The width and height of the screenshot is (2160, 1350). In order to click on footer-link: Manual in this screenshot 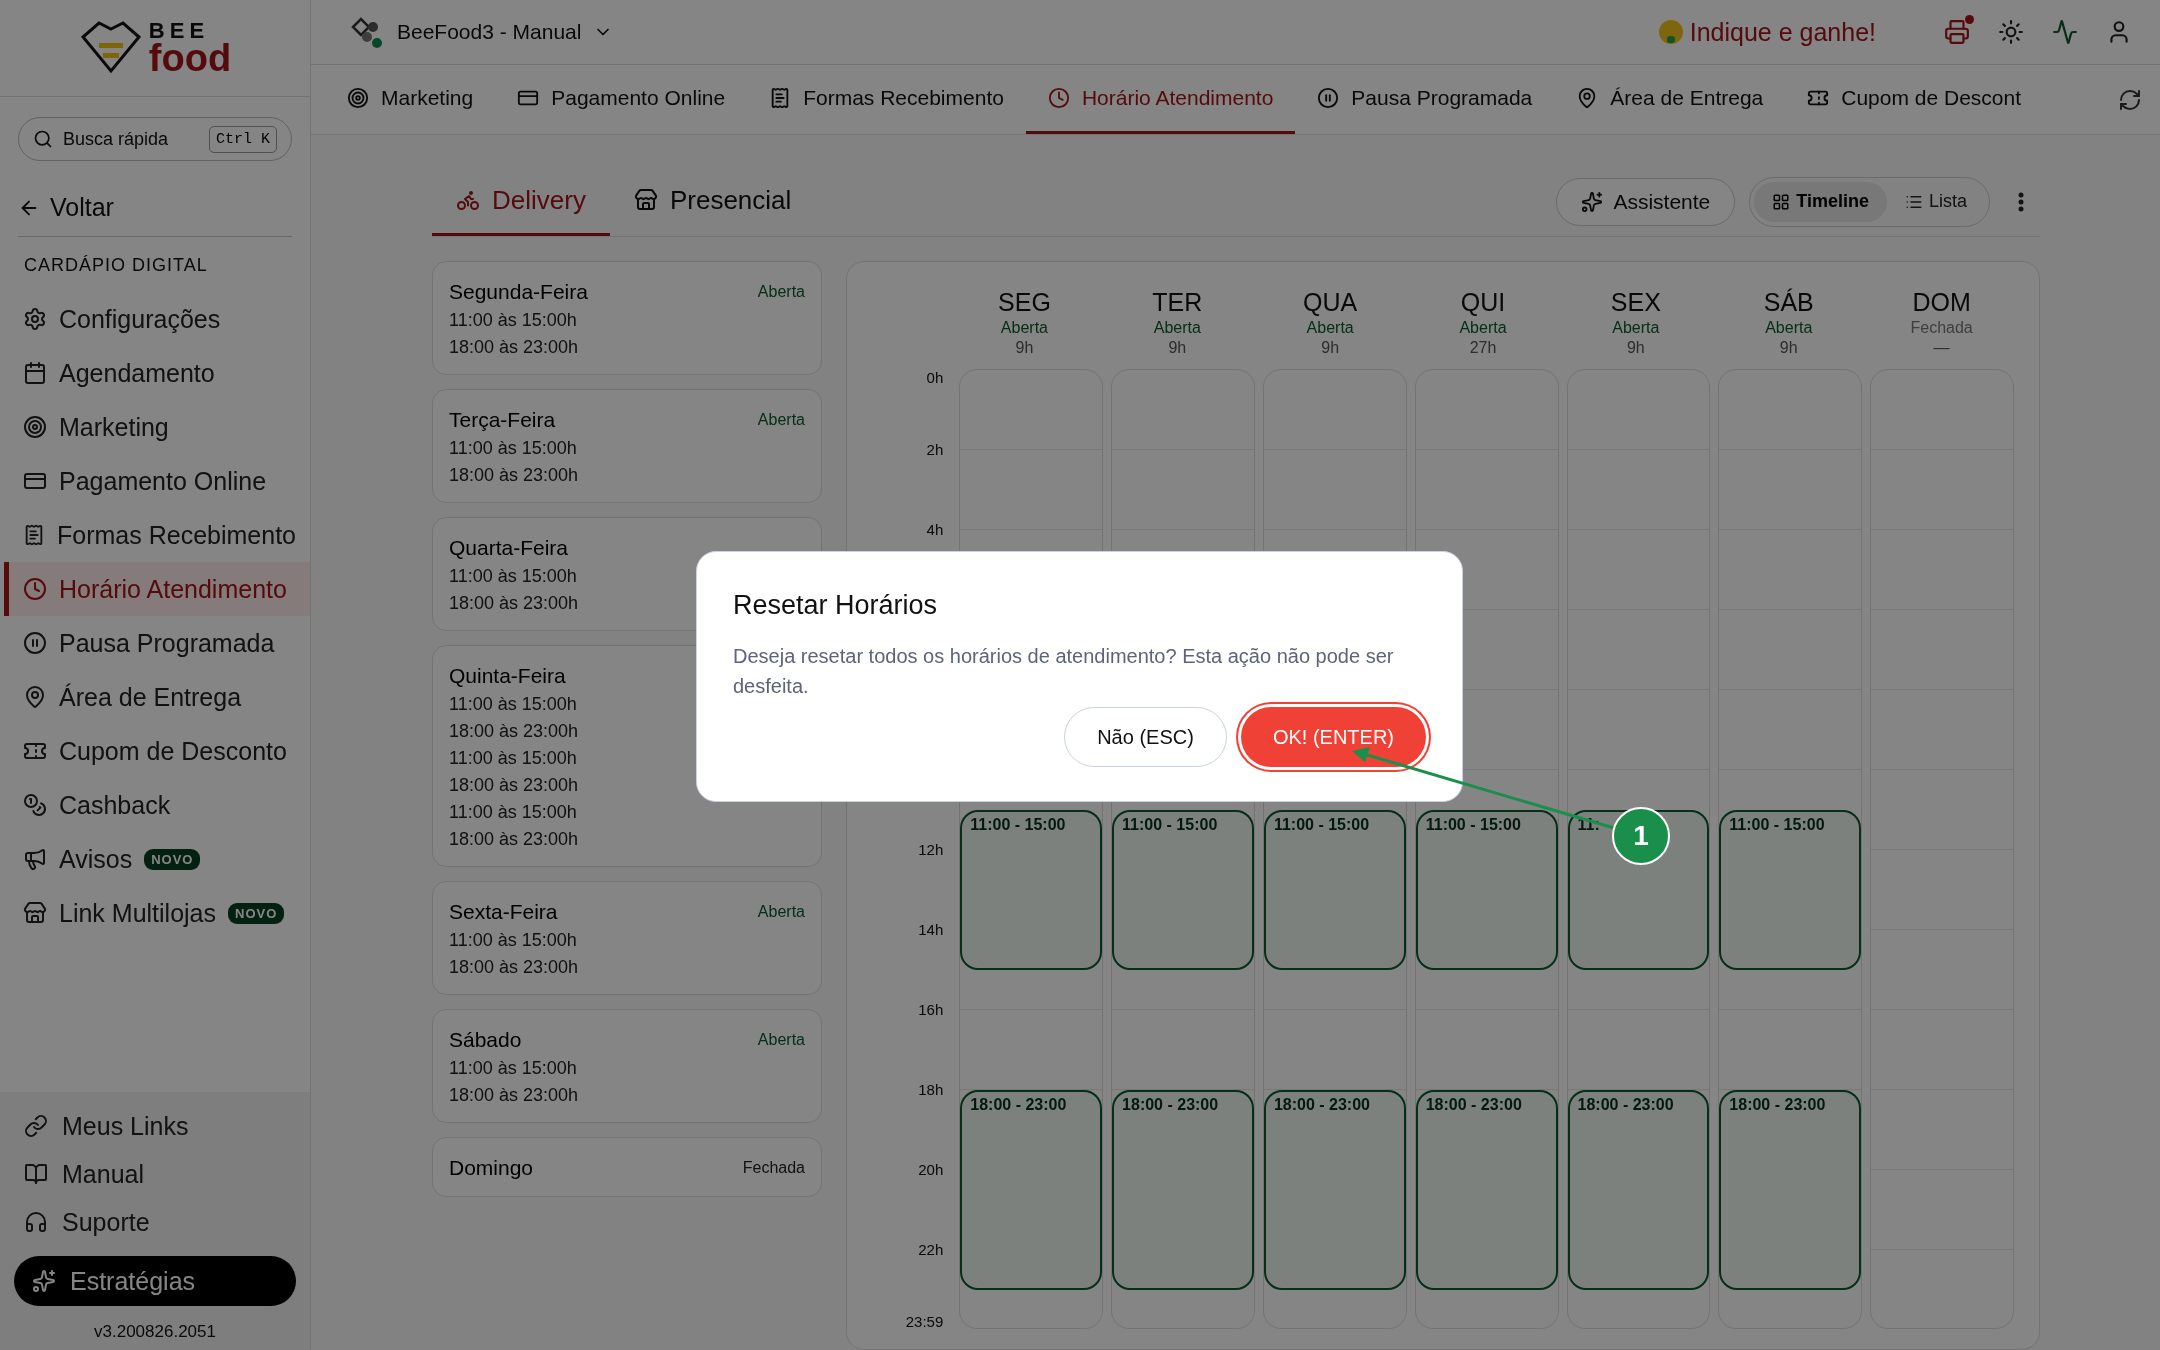, I will do `click(155, 1174)`.